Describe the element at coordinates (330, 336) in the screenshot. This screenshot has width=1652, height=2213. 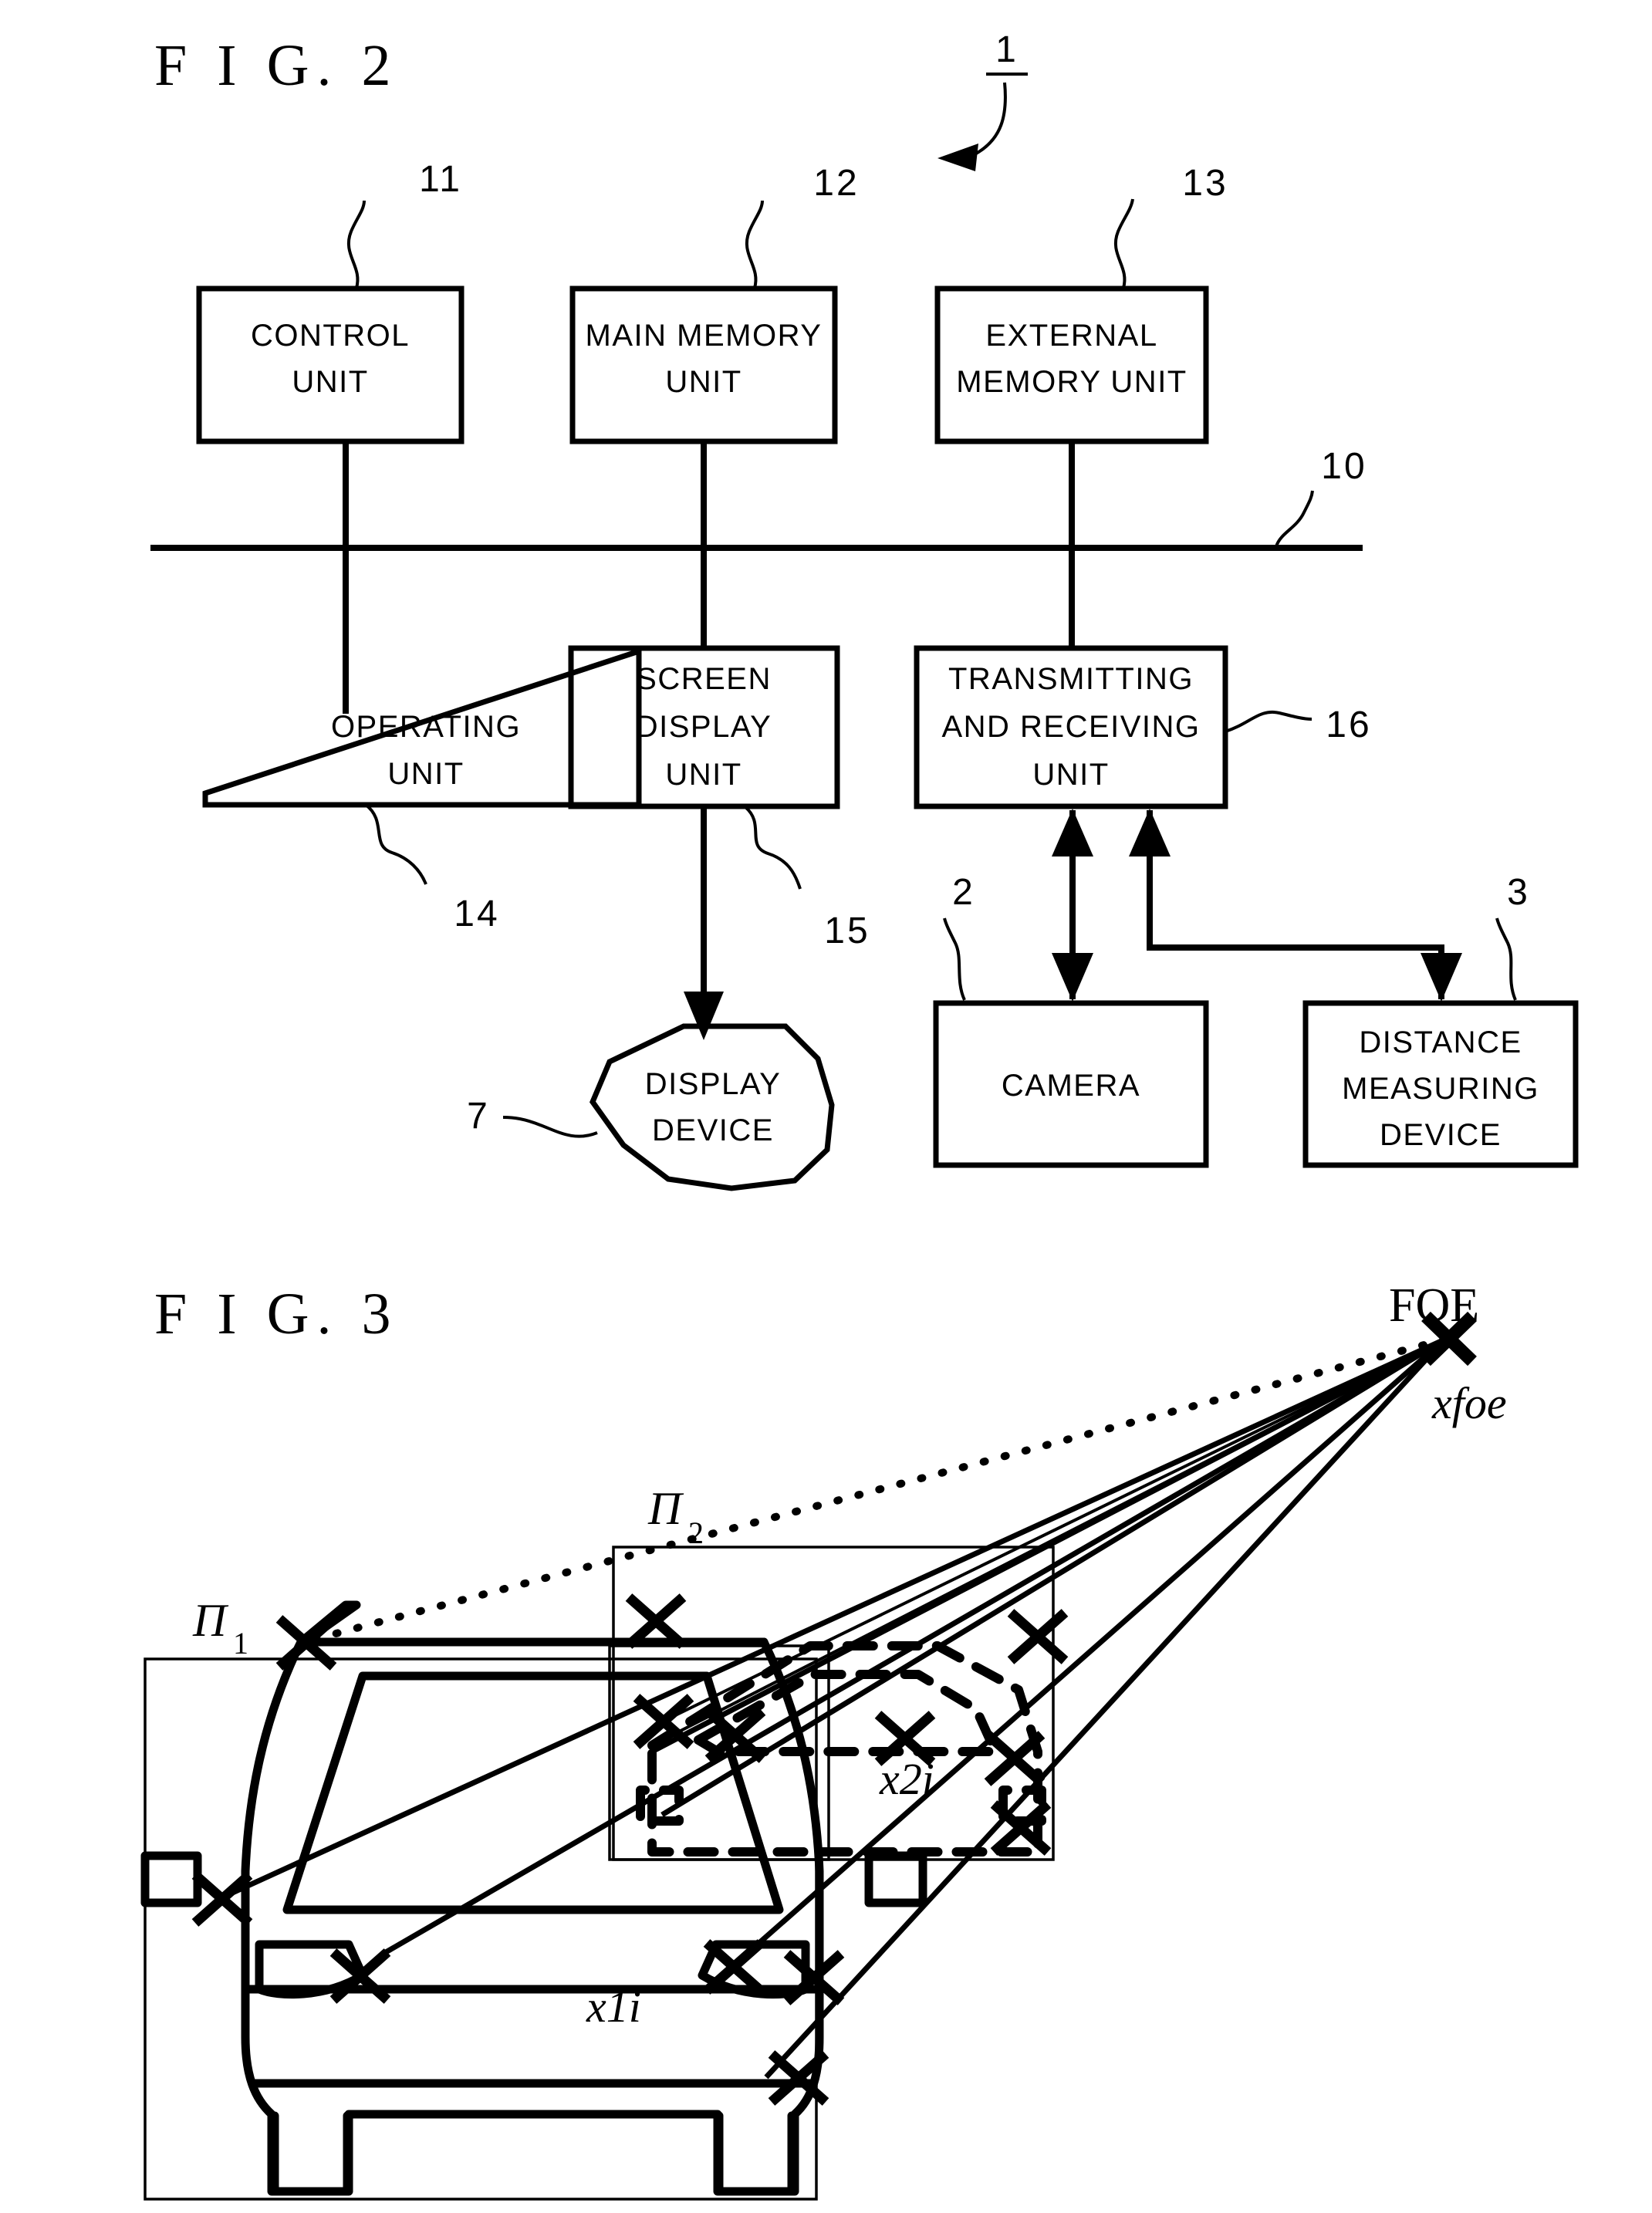
I see `control-unit-label-line-1: CONTROL` at that location.